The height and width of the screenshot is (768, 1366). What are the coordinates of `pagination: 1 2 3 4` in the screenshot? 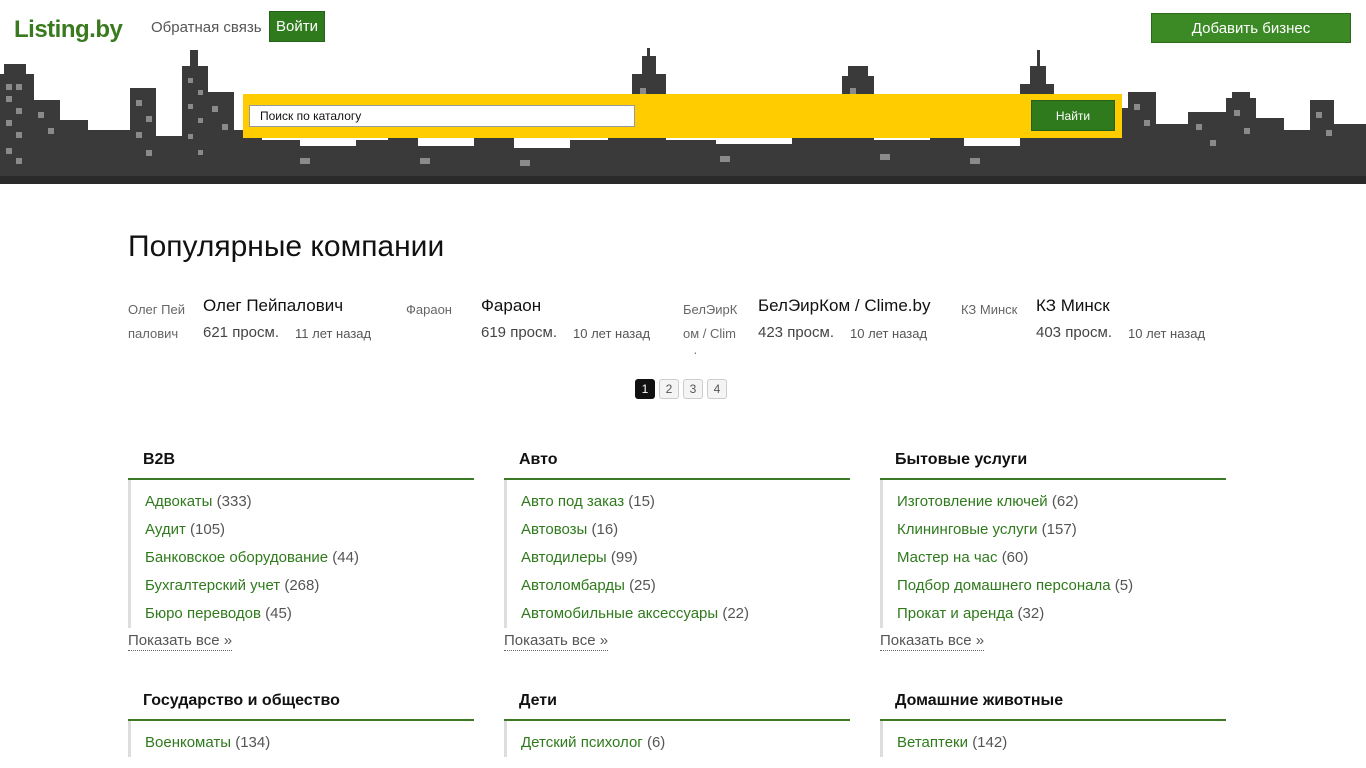 It's located at (681, 389).